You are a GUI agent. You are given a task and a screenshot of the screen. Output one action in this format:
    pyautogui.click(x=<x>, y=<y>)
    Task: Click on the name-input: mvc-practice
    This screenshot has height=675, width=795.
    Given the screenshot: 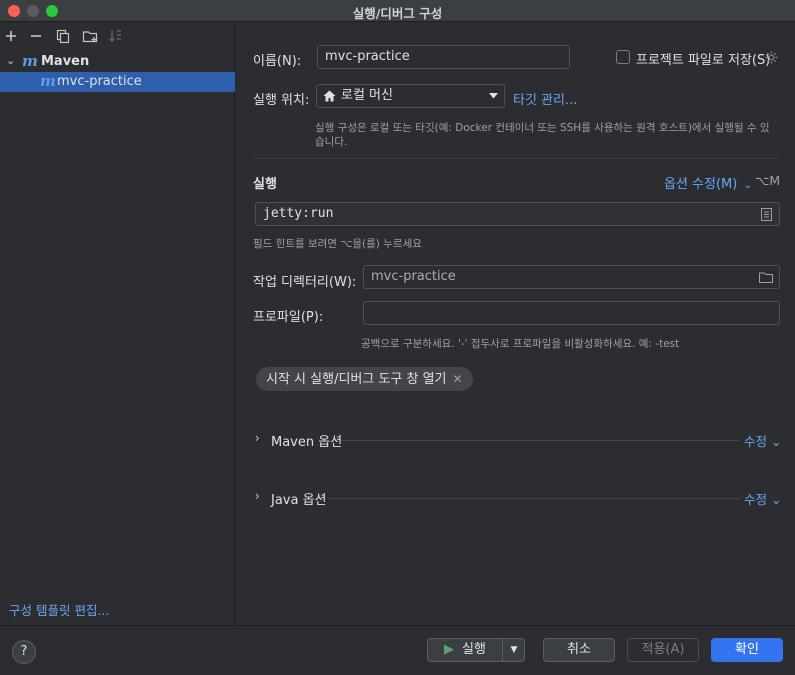 What is the action you would take?
    pyautogui.click(x=443, y=57)
    